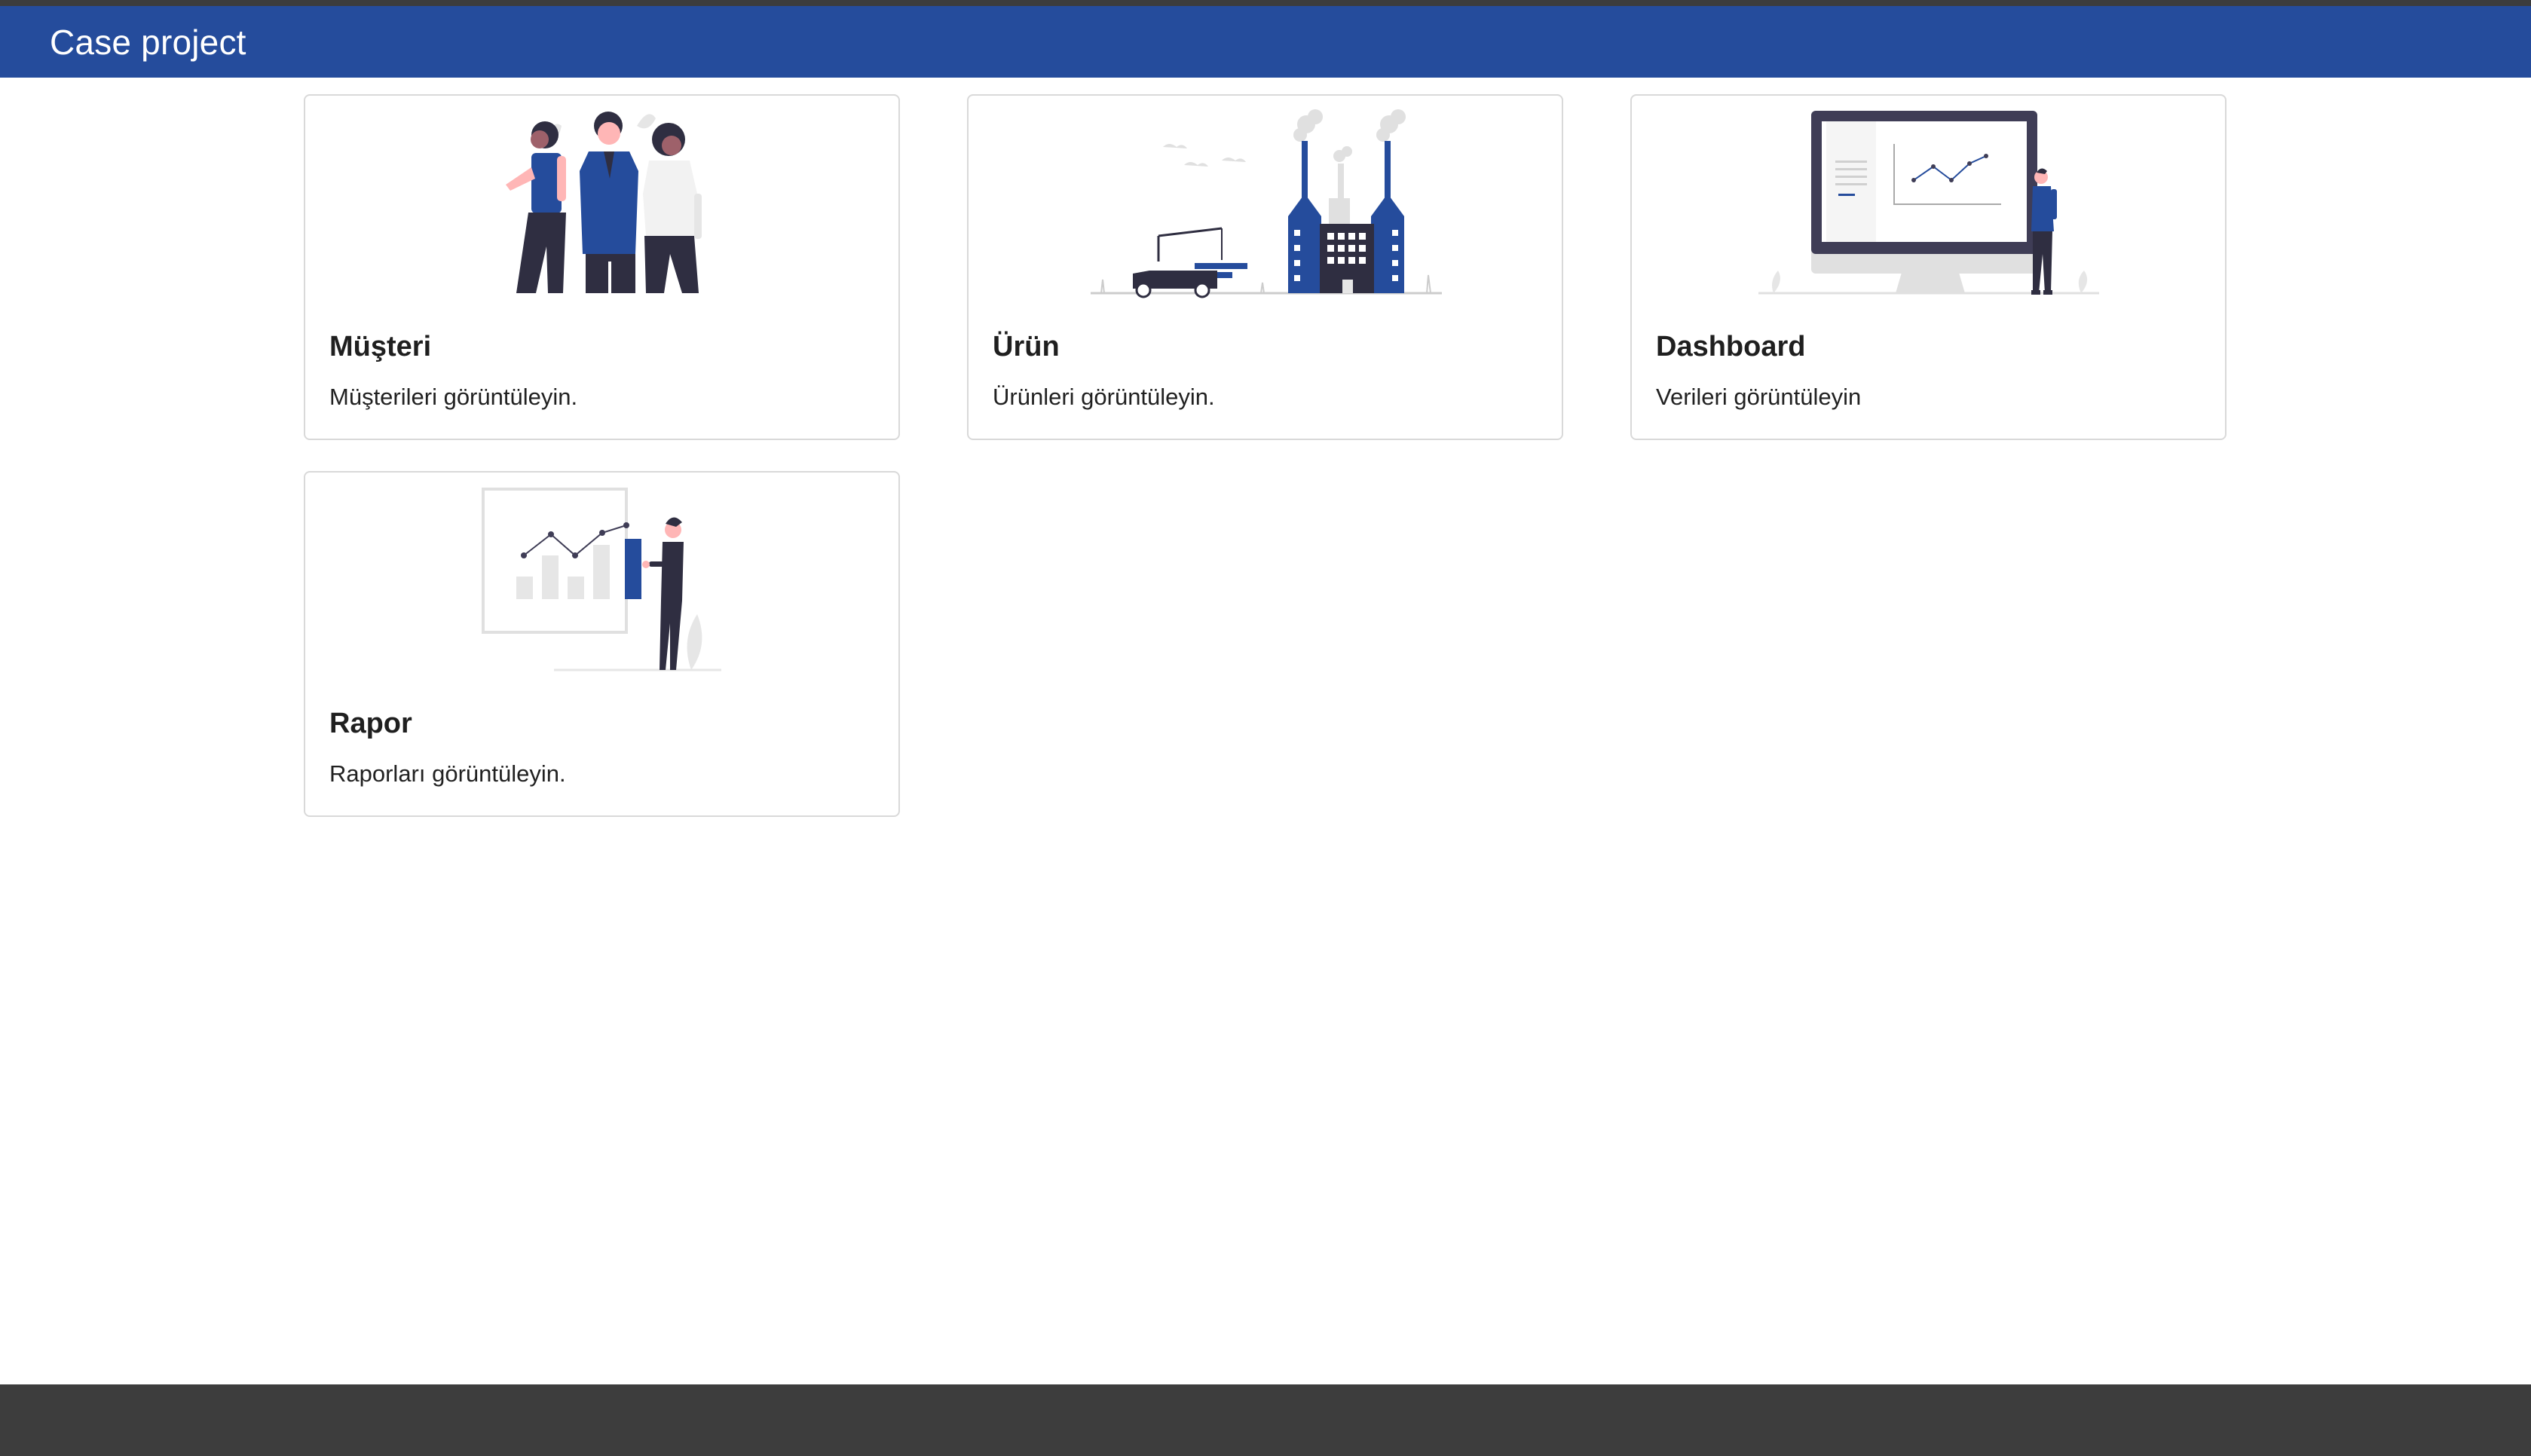 This screenshot has width=2531, height=1456. I want to click on card-text: Müşterileri görüntüleyin., so click(453, 397).